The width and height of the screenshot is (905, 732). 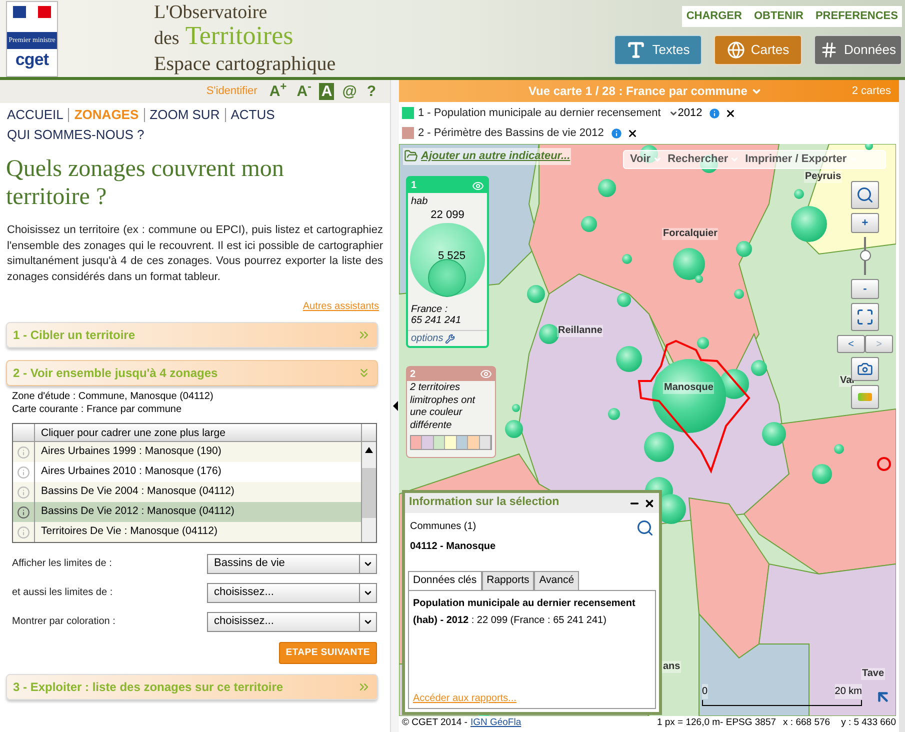 I want to click on legend-number: 1, so click(x=414, y=186).